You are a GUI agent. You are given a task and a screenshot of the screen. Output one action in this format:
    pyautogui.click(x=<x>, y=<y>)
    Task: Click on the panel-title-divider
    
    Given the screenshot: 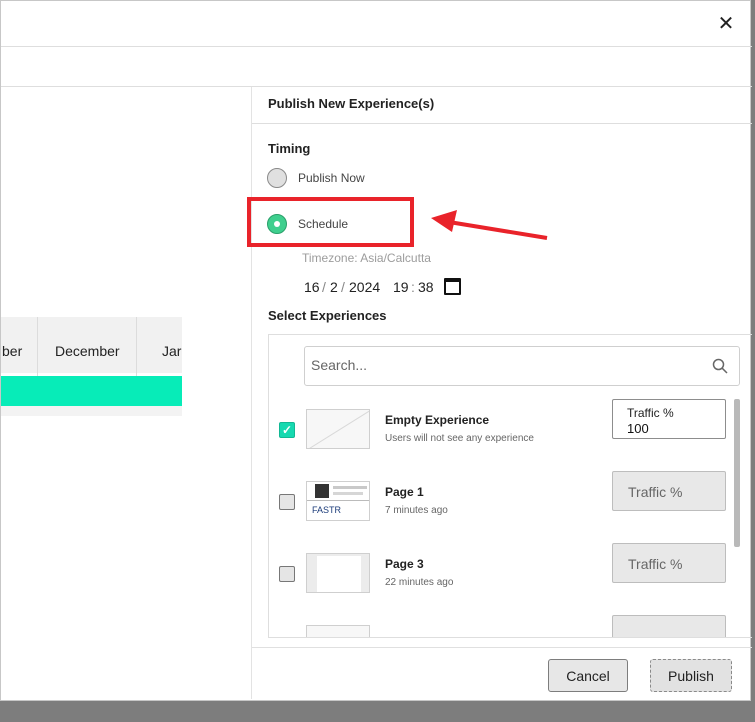 What is the action you would take?
    pyautogui.click(x=502, y=123)
    